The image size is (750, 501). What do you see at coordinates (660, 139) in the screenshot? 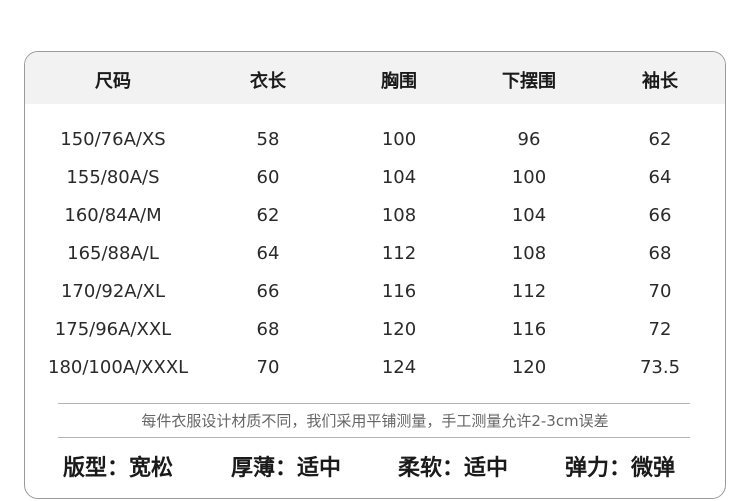
I see `cell-sleeve: 62` at bounding box center [660, 139].